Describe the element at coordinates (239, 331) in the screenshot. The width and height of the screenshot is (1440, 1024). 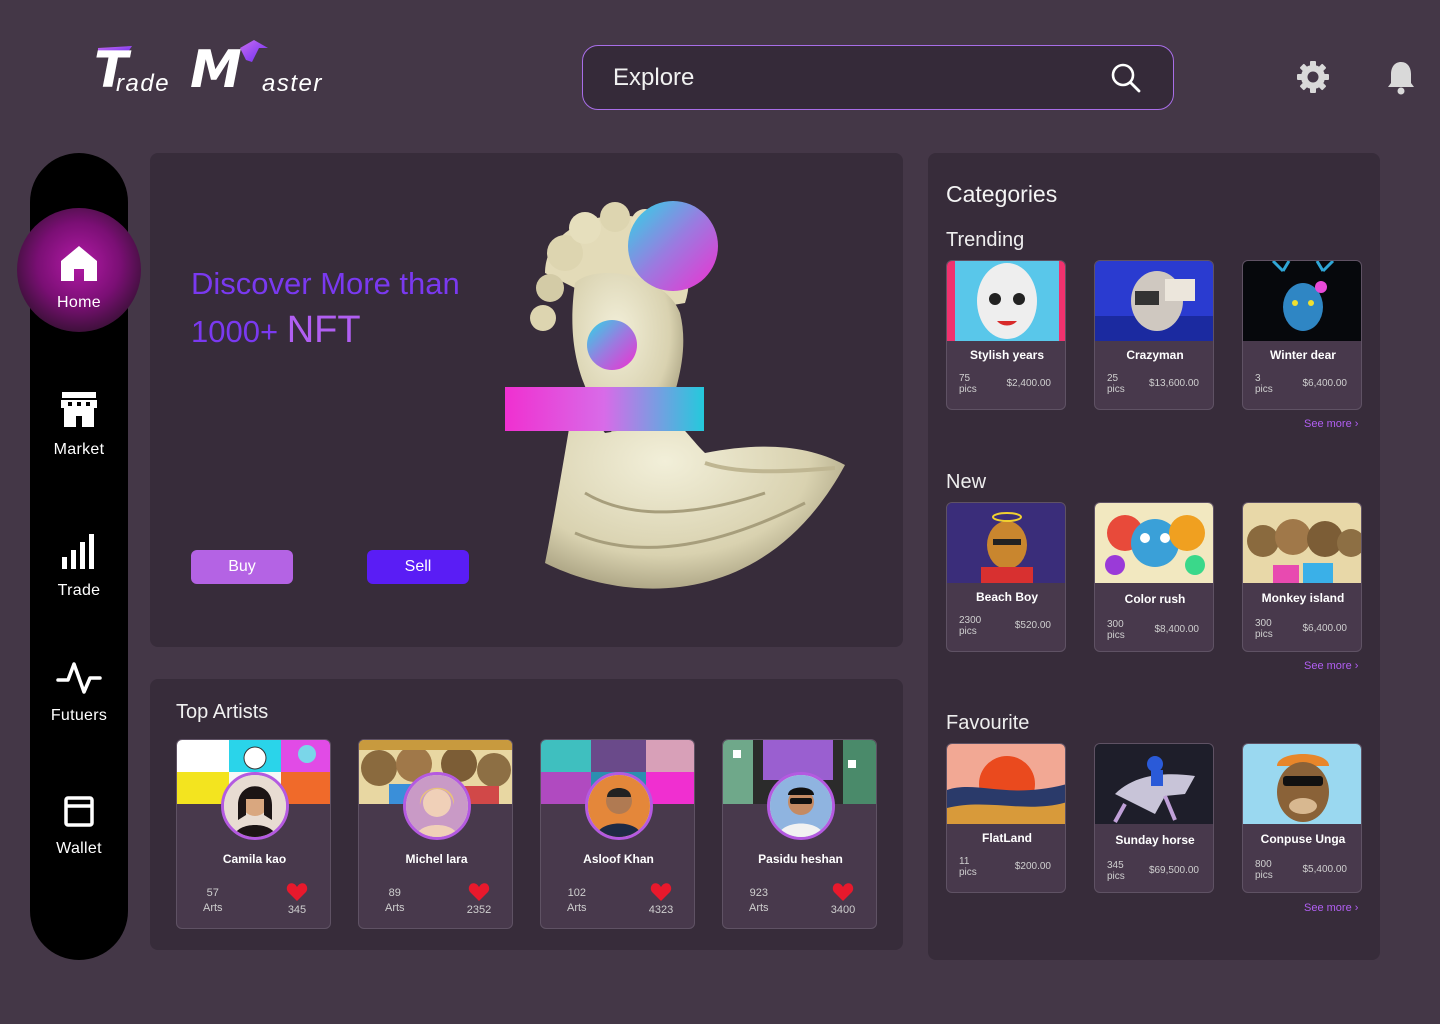
I see `hero-line-2: 1000+` at that location.